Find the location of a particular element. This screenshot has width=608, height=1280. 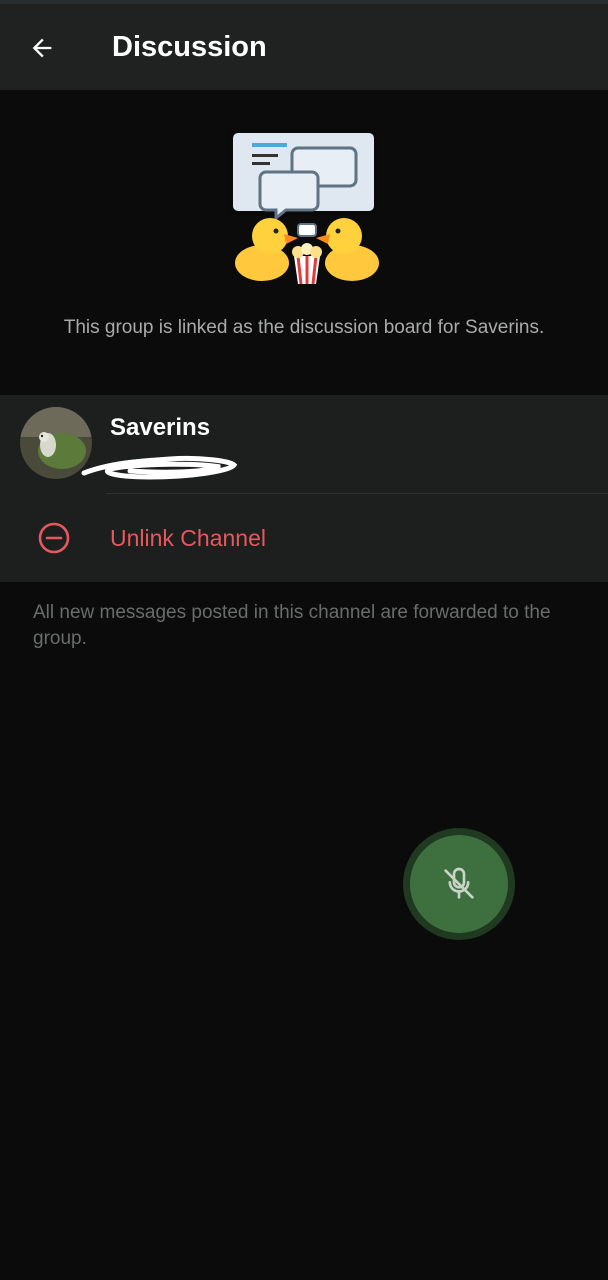

app-bar: Discussion is located at coordinates (304, 47).